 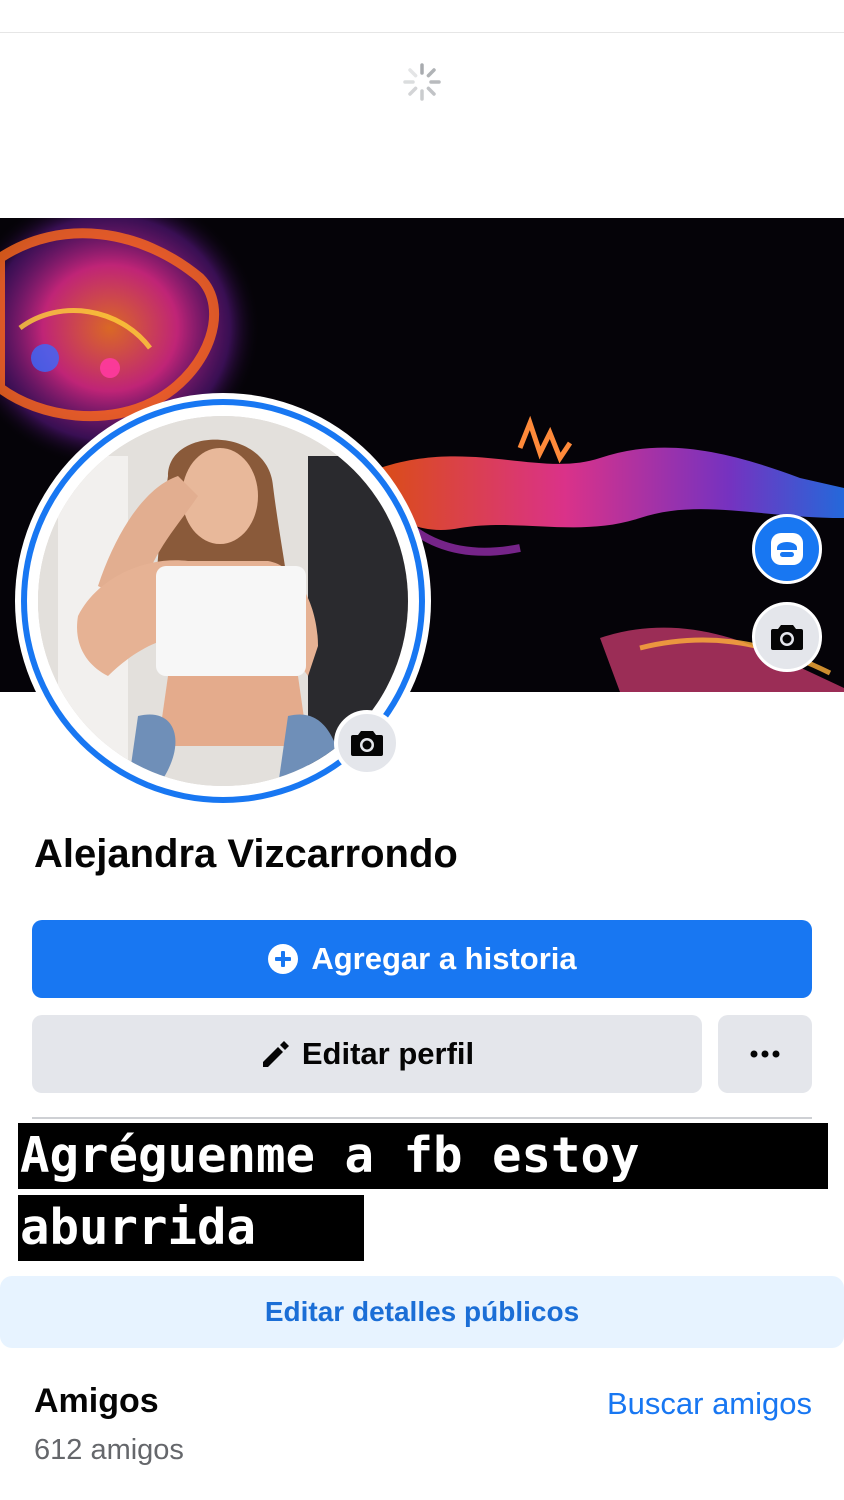 I want to click on more-dots-icon, so click(x=765, y=1054).